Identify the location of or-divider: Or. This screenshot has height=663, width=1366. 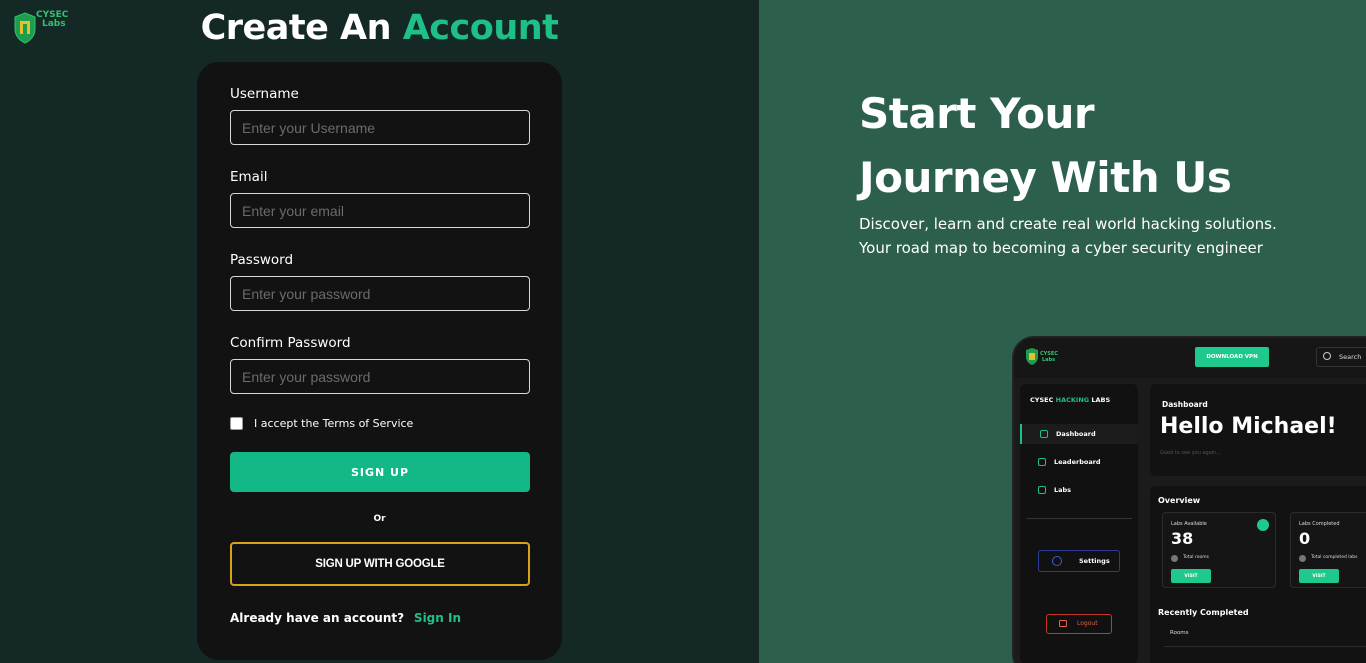
(379, 519).